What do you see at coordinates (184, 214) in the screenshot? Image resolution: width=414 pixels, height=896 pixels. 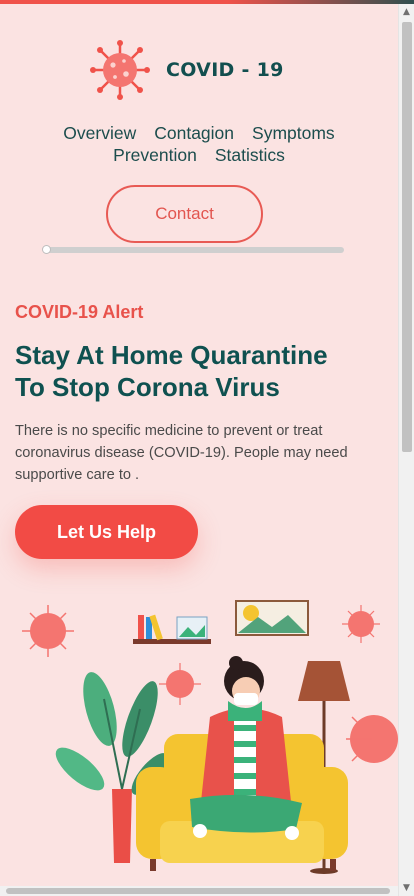 I see `contact-button: Contact` at bounding box center [184, 214].